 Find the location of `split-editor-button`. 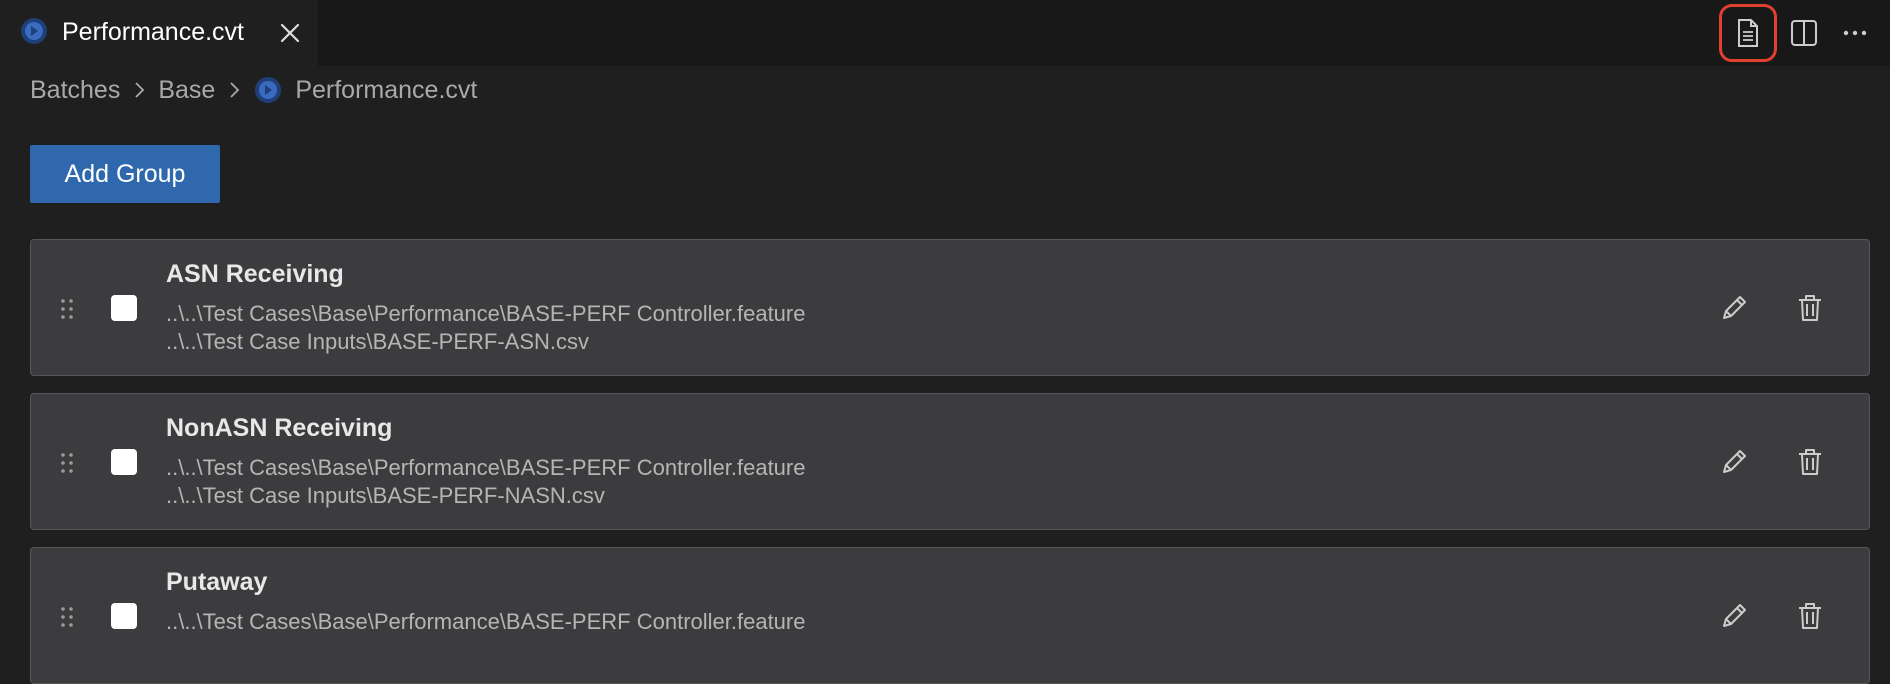

split-editor-button is located at coordinates (1804, 33).